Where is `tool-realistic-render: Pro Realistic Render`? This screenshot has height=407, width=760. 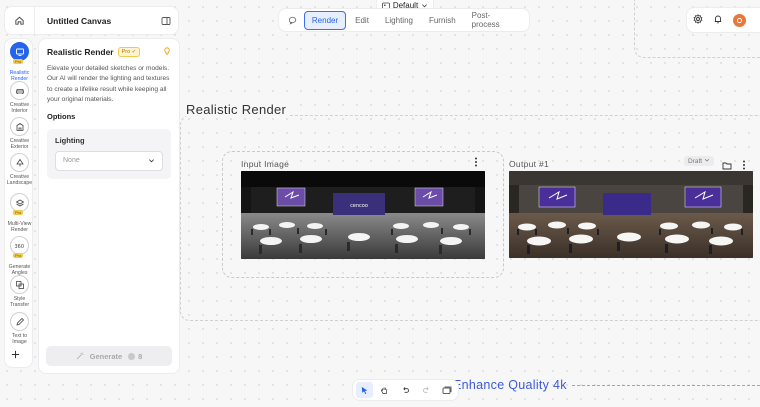
tool-realistic-render: Pro Realistic Render is located at coordinates (19, 62).